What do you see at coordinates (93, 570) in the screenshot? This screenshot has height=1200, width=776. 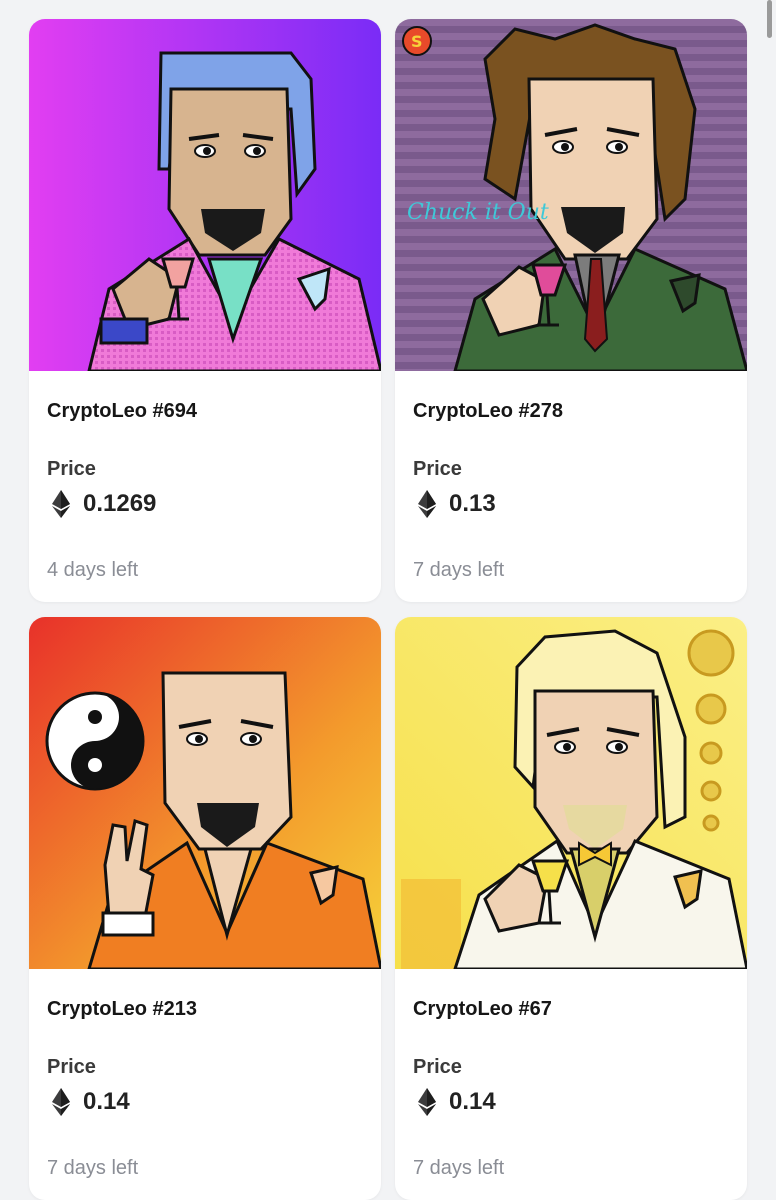 I see `time-left: 4 days left` at bounding box center [93, 570].